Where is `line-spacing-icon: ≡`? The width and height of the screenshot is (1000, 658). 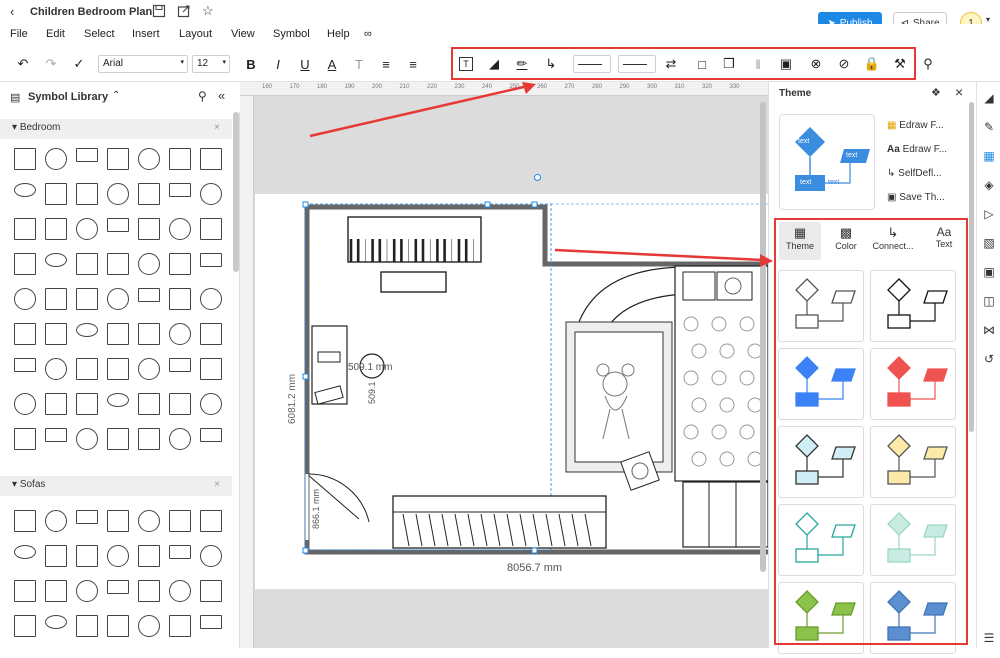
line-spacing-icon: ≡ is located at coordinates (413, 64).